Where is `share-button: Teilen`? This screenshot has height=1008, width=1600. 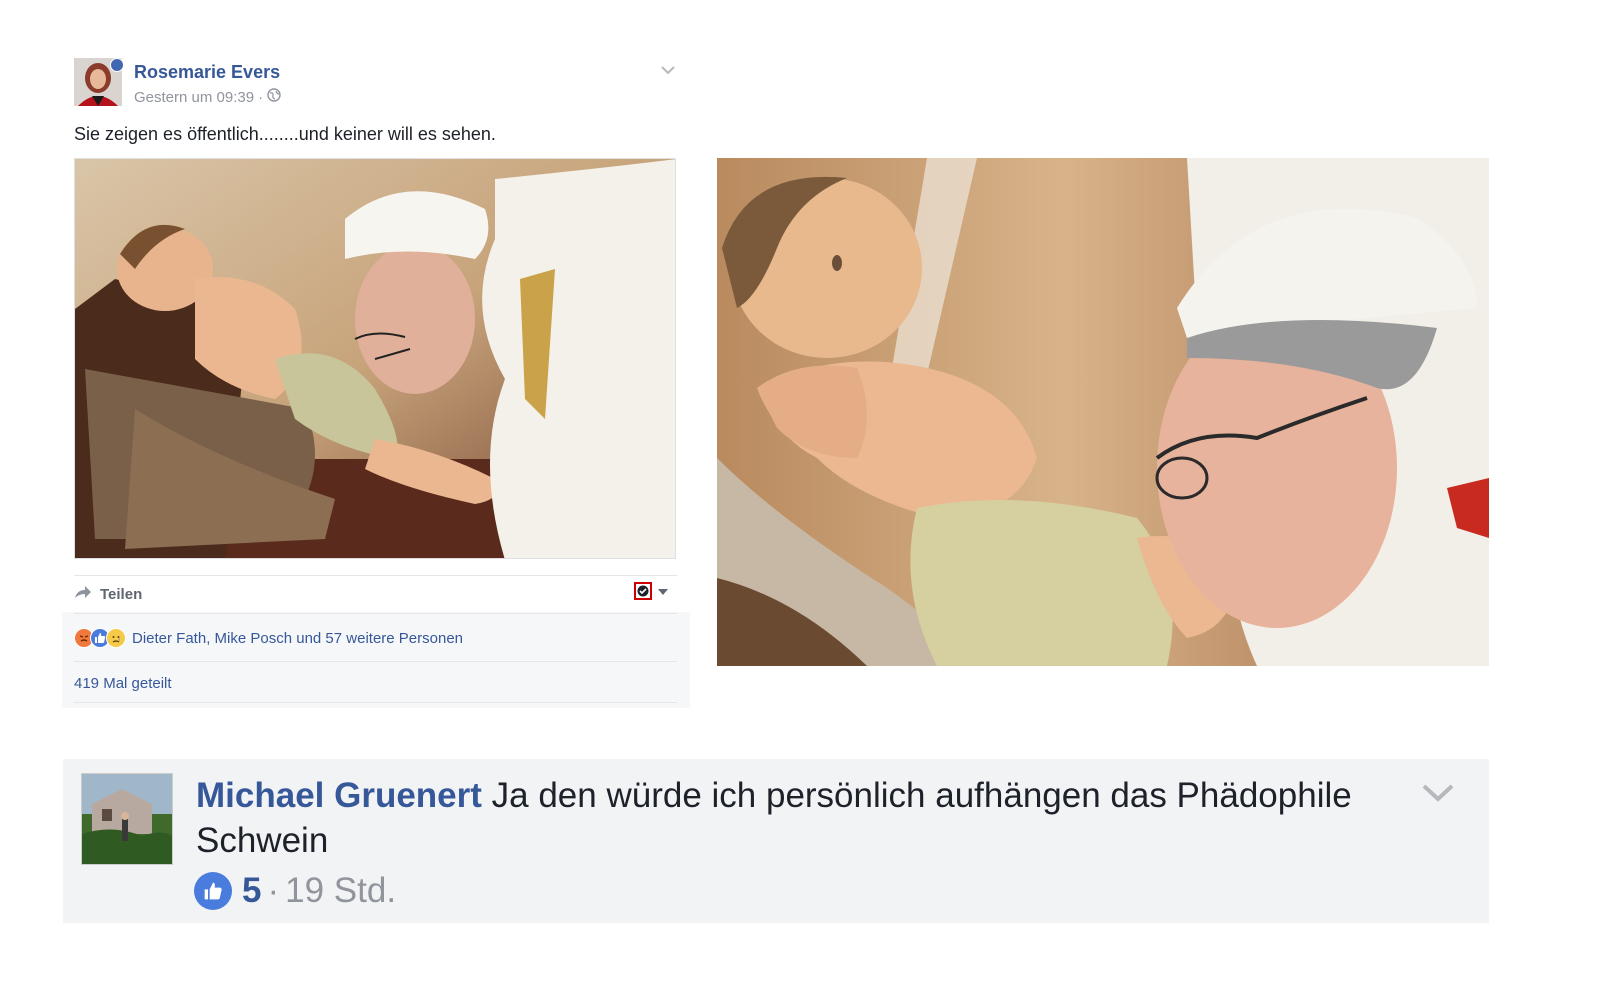 share-button: Teilen is located at coordinates (108, 594).